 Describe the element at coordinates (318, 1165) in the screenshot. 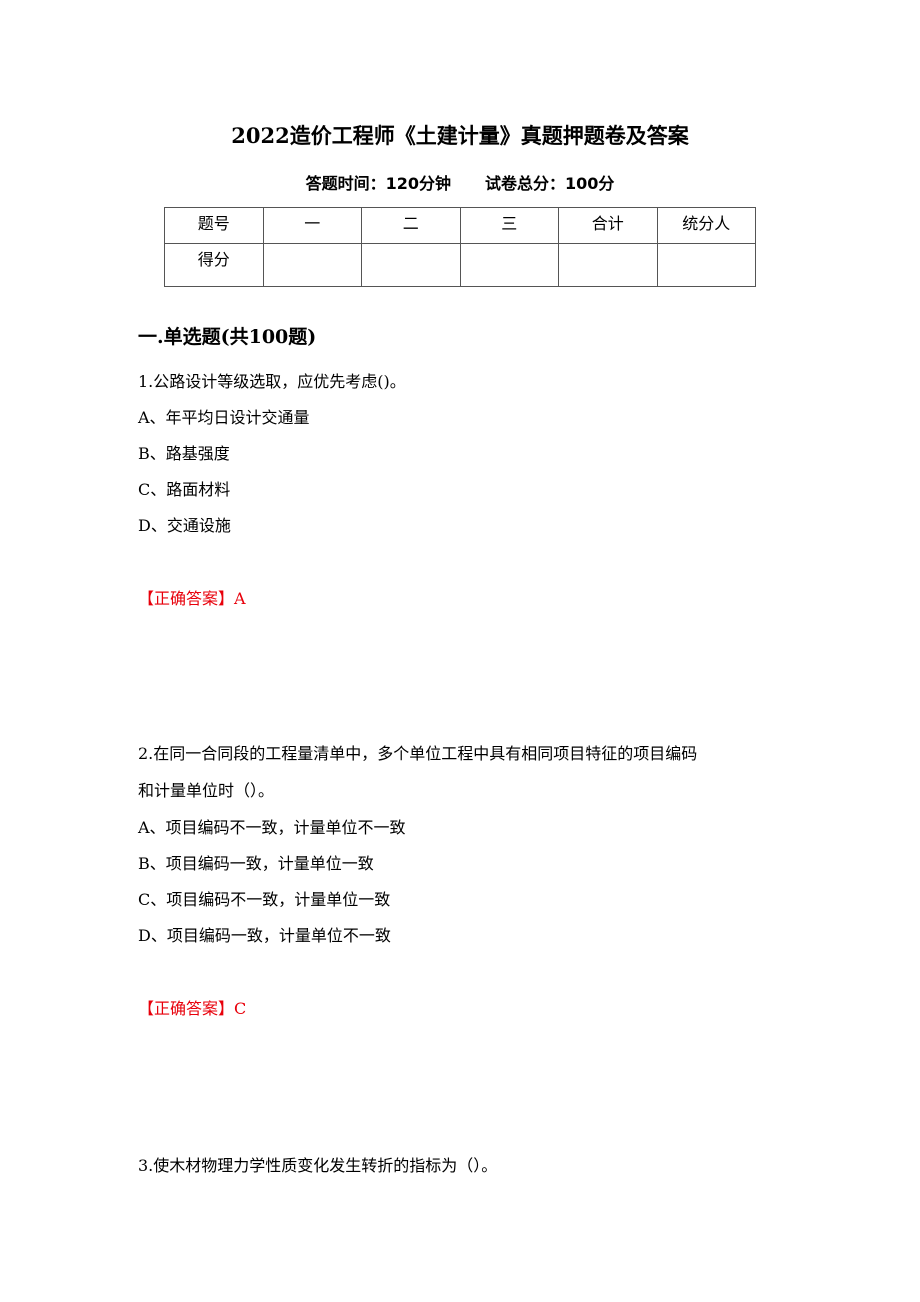

I see `question-stem: 3.使木材物理力学性质变化发生转折的指标为（）。` at that location.